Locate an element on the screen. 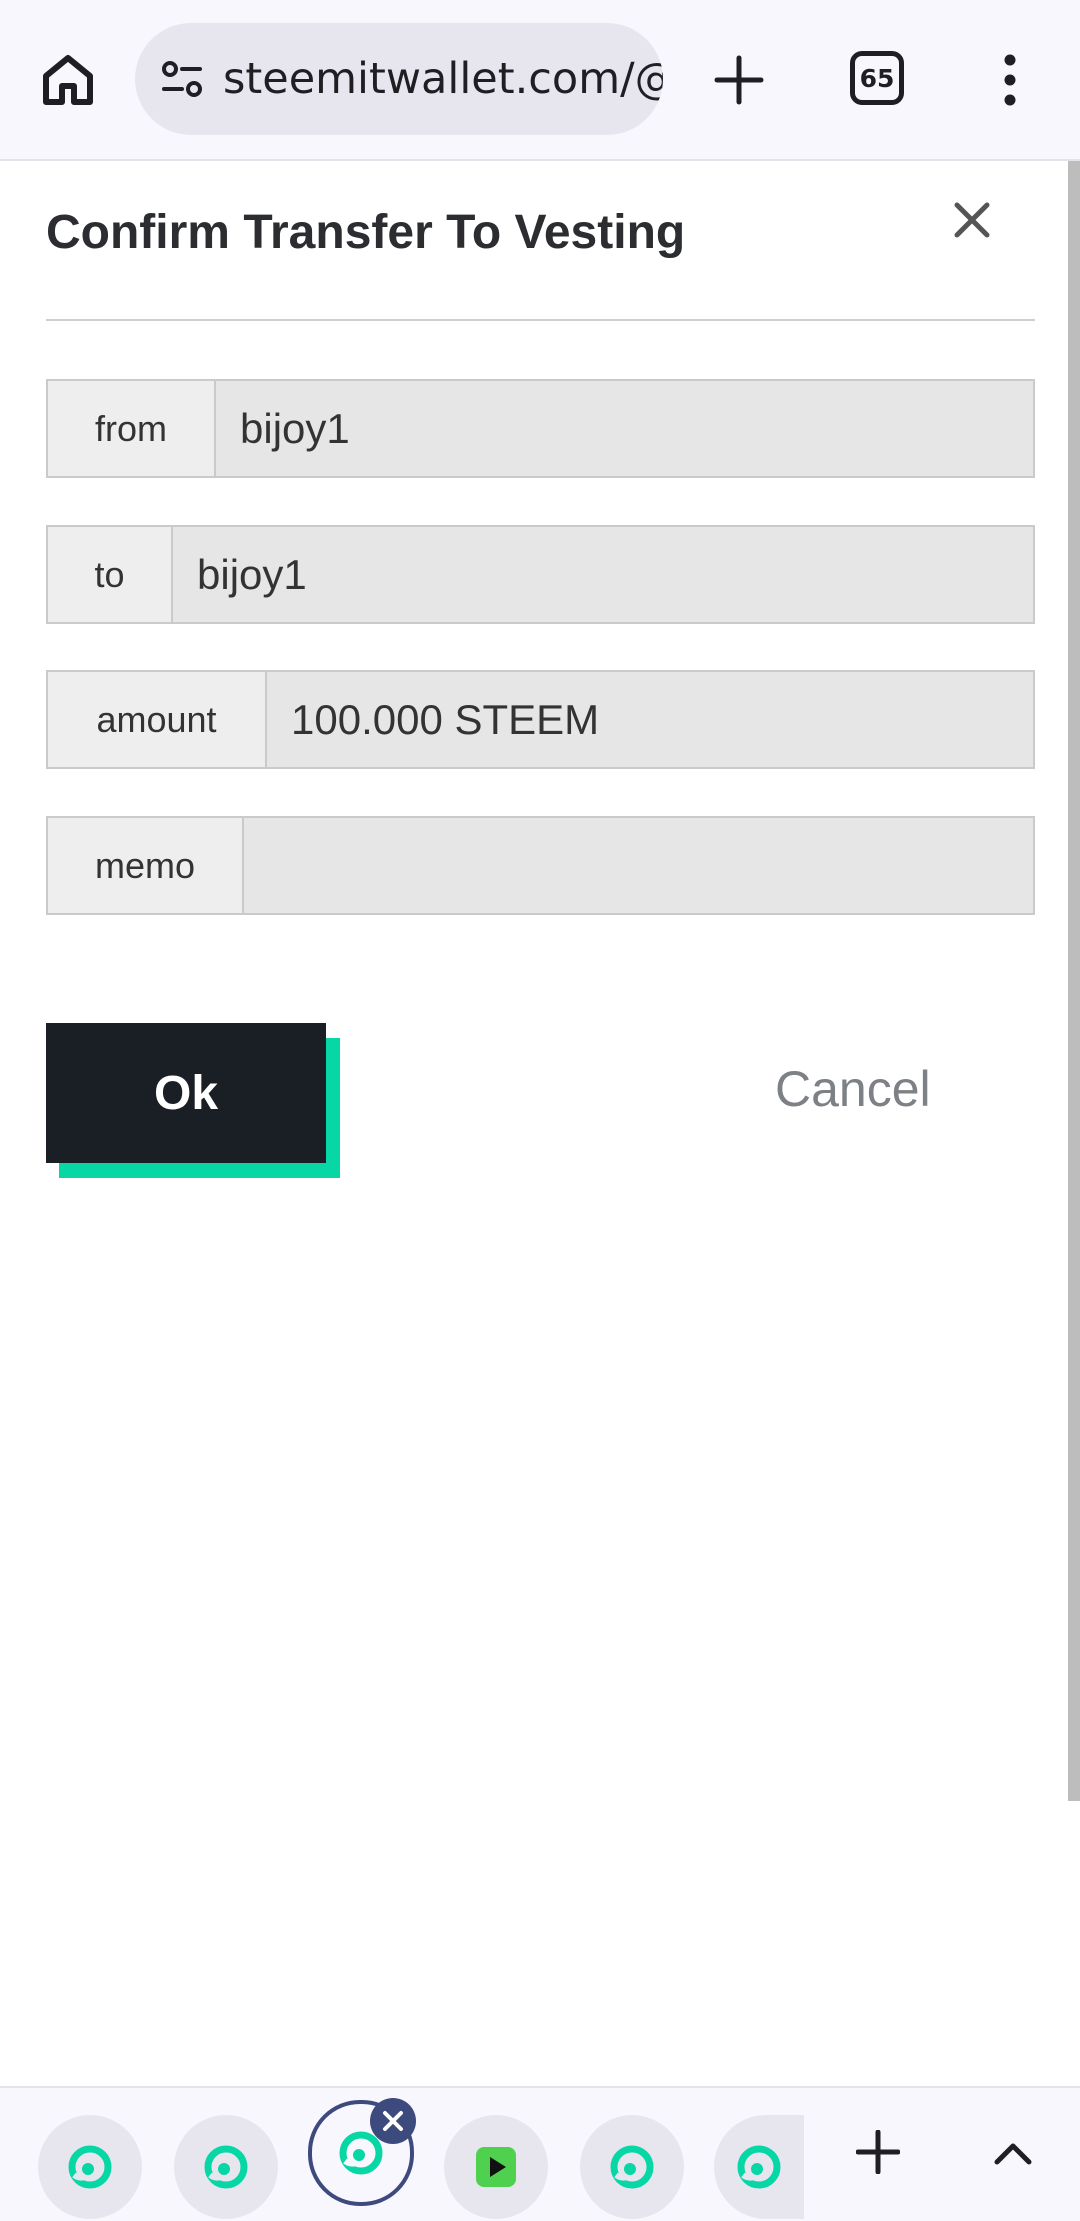 This screenshot has width=1080, height=2221. from-field: from bijoy1 is located at coordinates (540, 428).